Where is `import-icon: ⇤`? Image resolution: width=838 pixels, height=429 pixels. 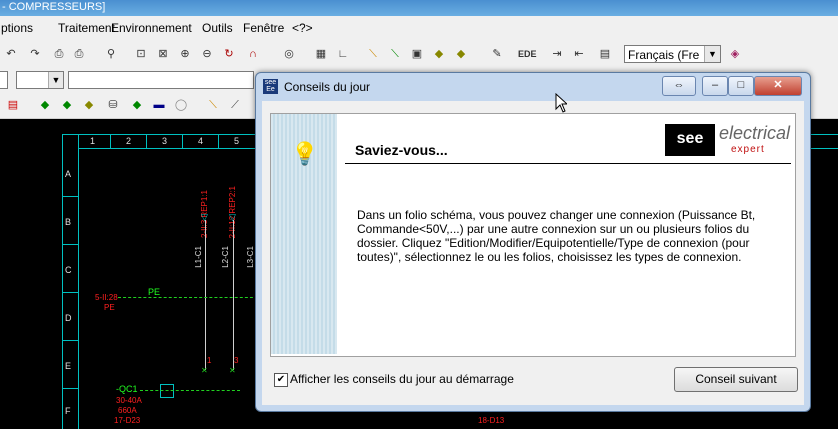
import-icon: ⇤ is located at coordinates (579, 54).